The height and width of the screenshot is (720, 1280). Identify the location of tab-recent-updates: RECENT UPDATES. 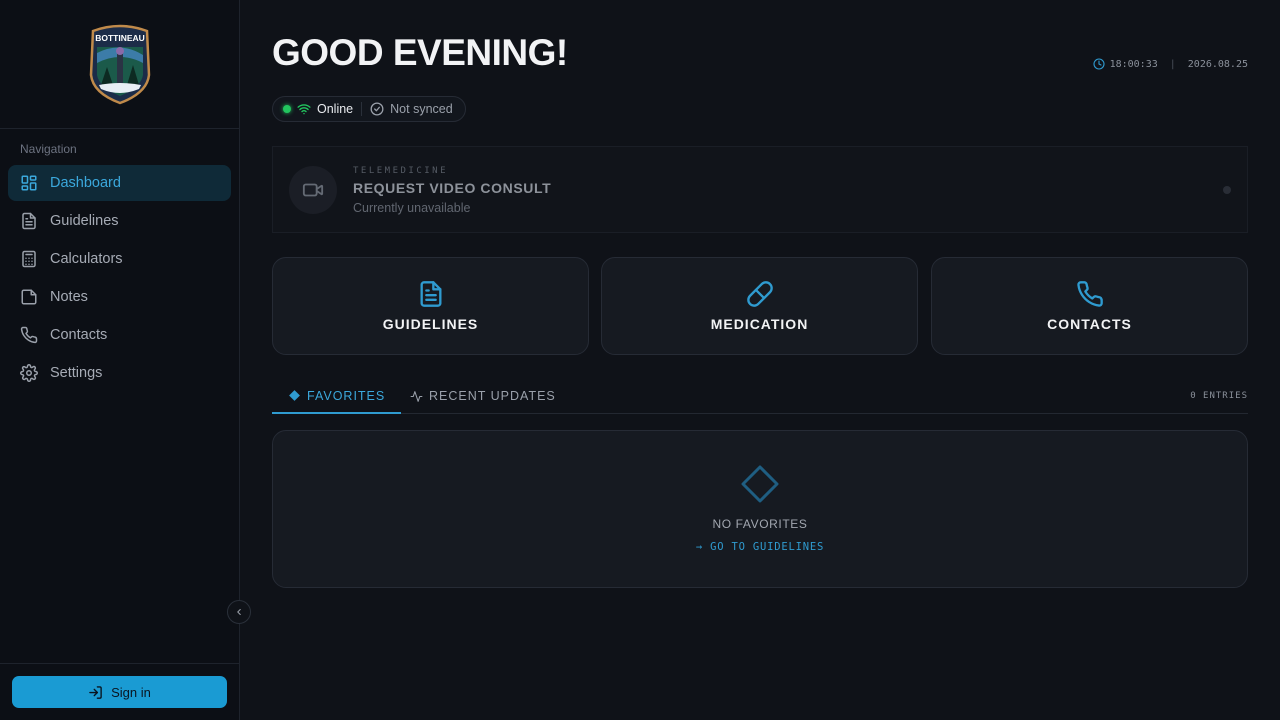
(483, 396).